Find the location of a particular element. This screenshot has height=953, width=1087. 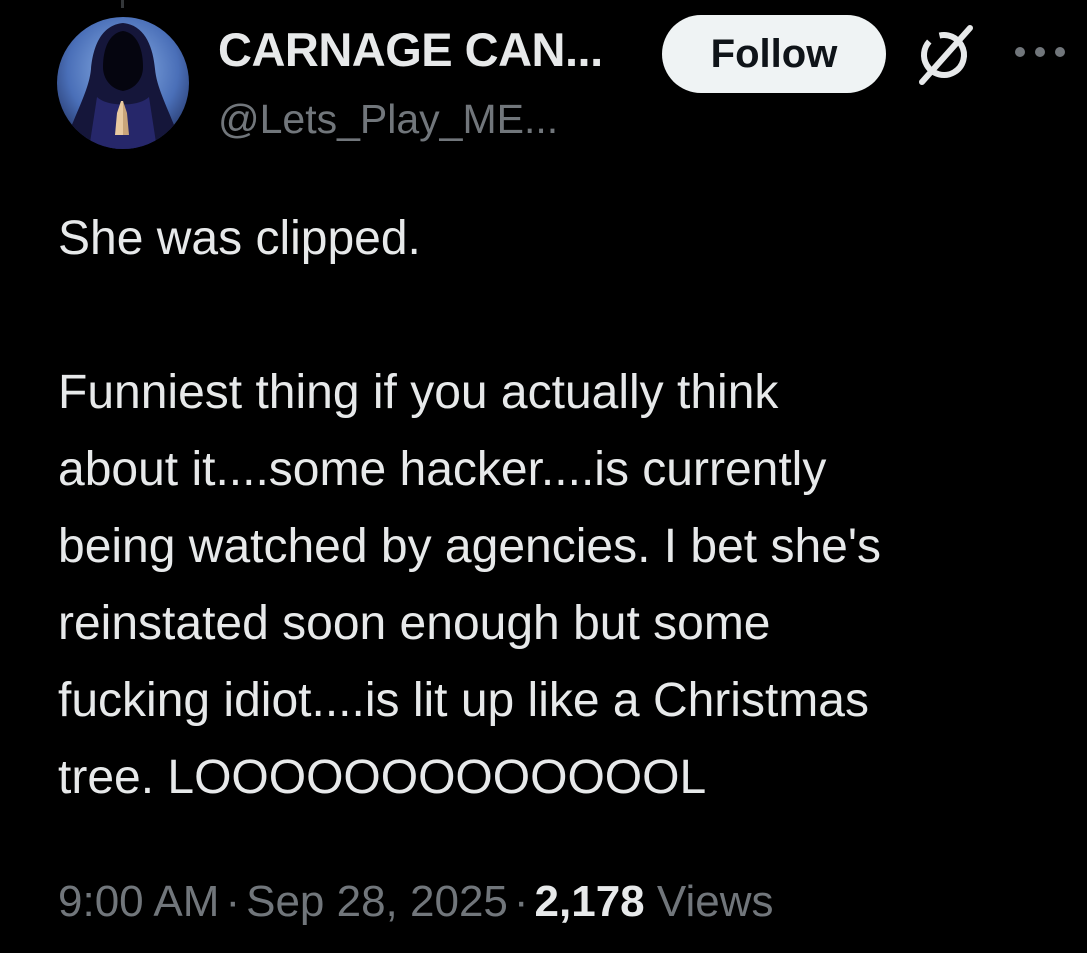

views-count: 2,178 is located at coordinates (590, 901).